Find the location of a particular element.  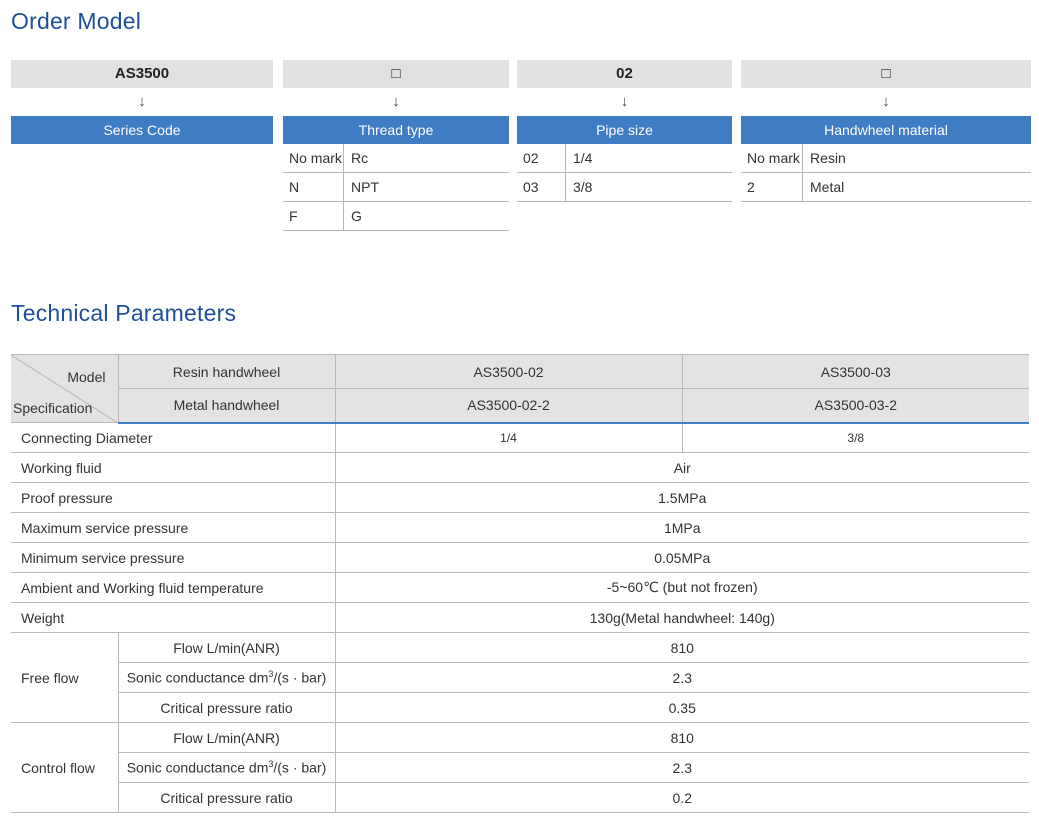

table-row: Free flow Flow L/min(ANR) 810 is located at coordinates (520, 677).